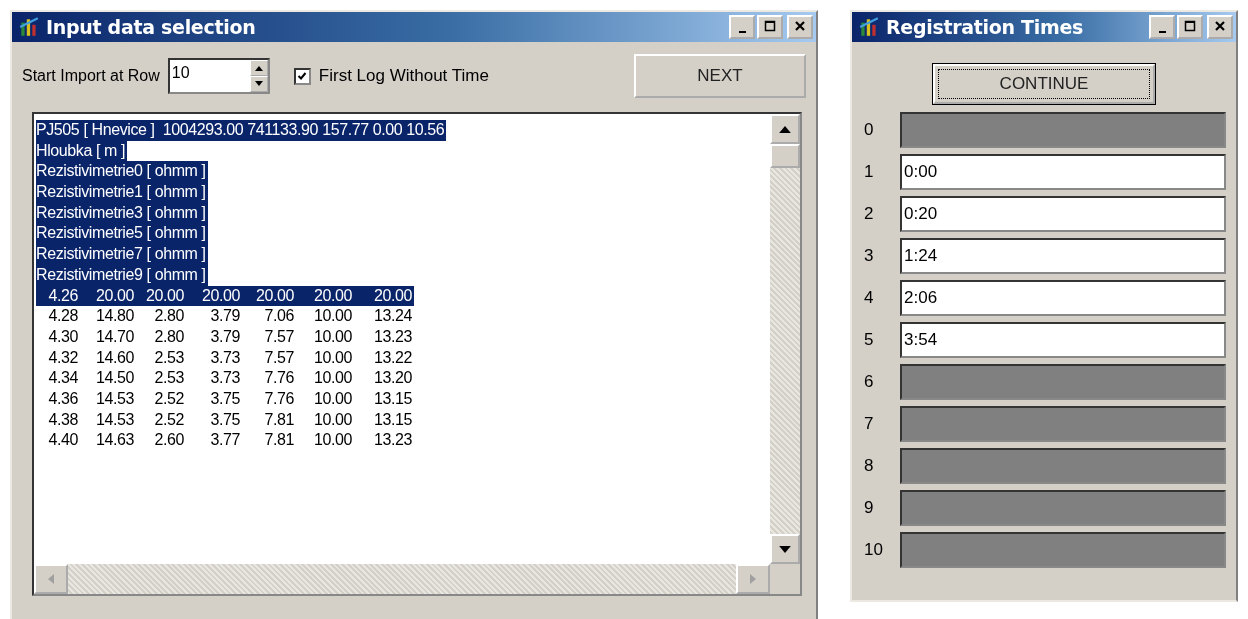 The height and width of the screenshot is (619, 1248). Describe the element at coordinates (1063, 340) in the screenshot. I see `time-field: 3:54` at that location.